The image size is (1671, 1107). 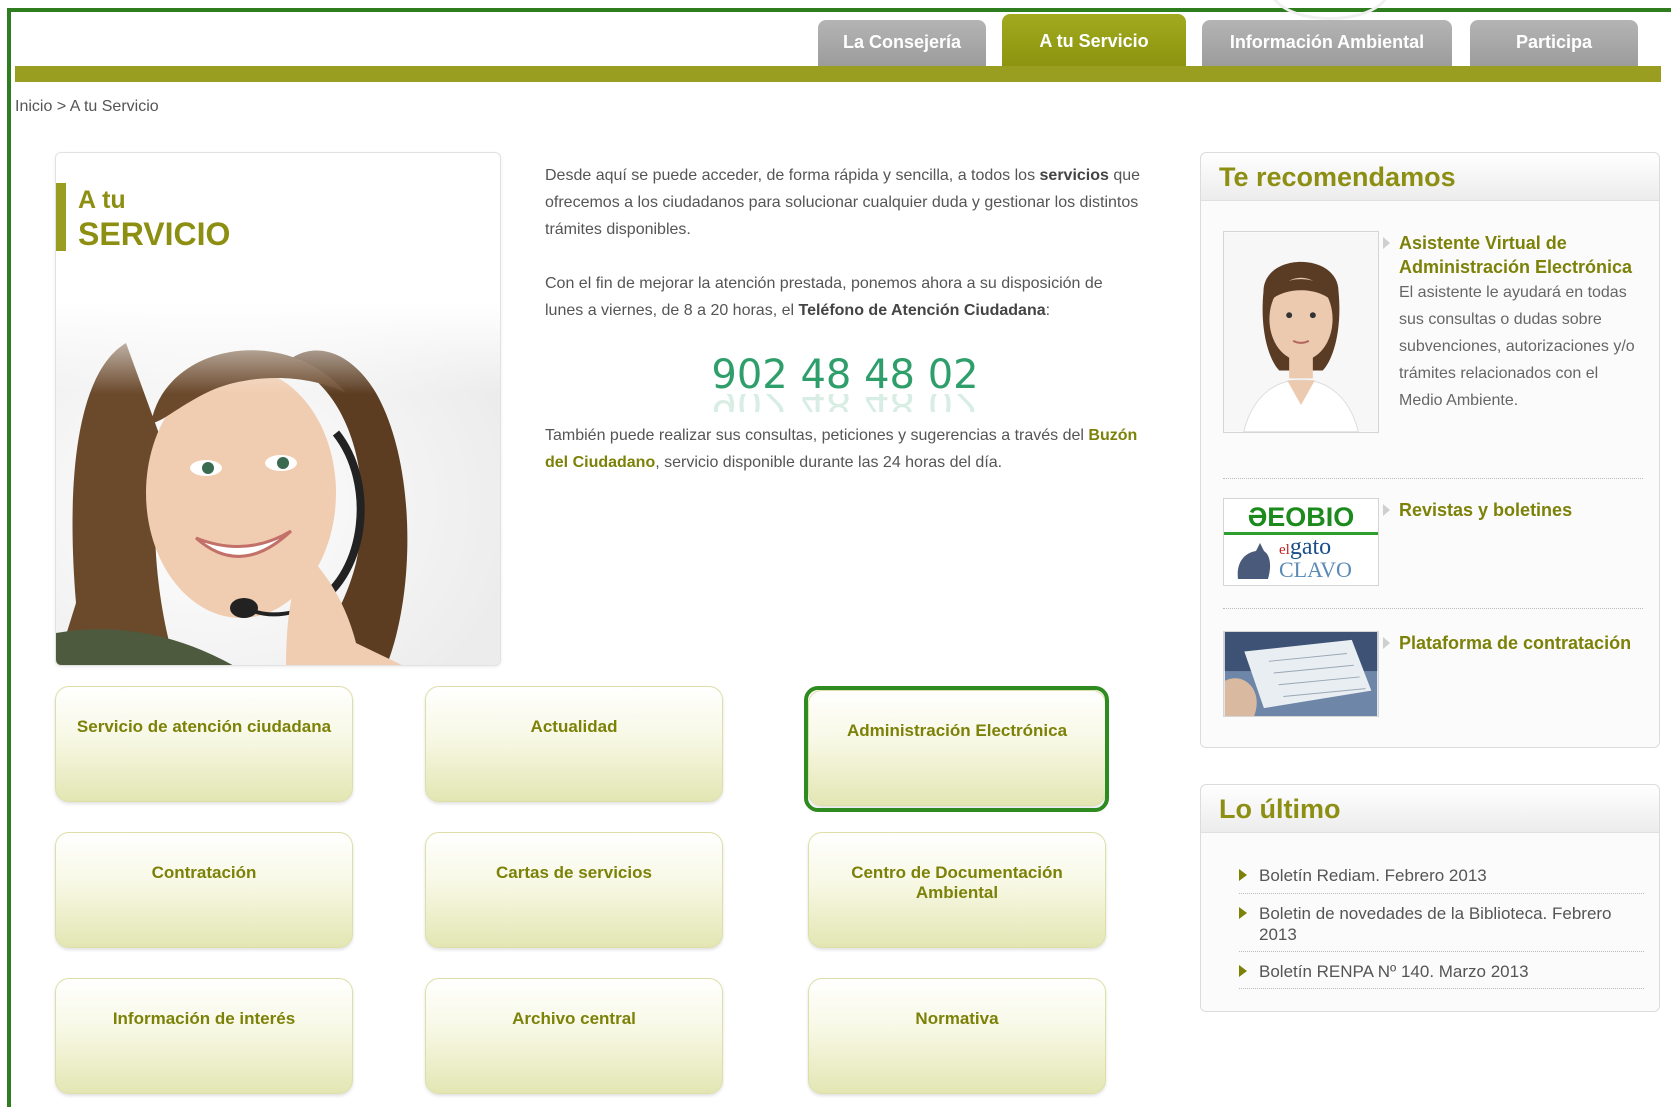 I want to click on recommend-item-plataforma: Plataforma de contratación, so click(x=1433, y=676).